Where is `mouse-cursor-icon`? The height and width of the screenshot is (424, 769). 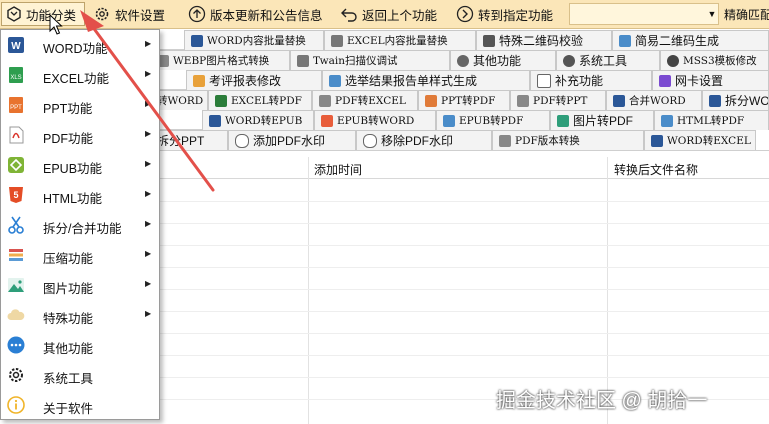
mouse-cursor-icon is located at coordinates (56, 24).